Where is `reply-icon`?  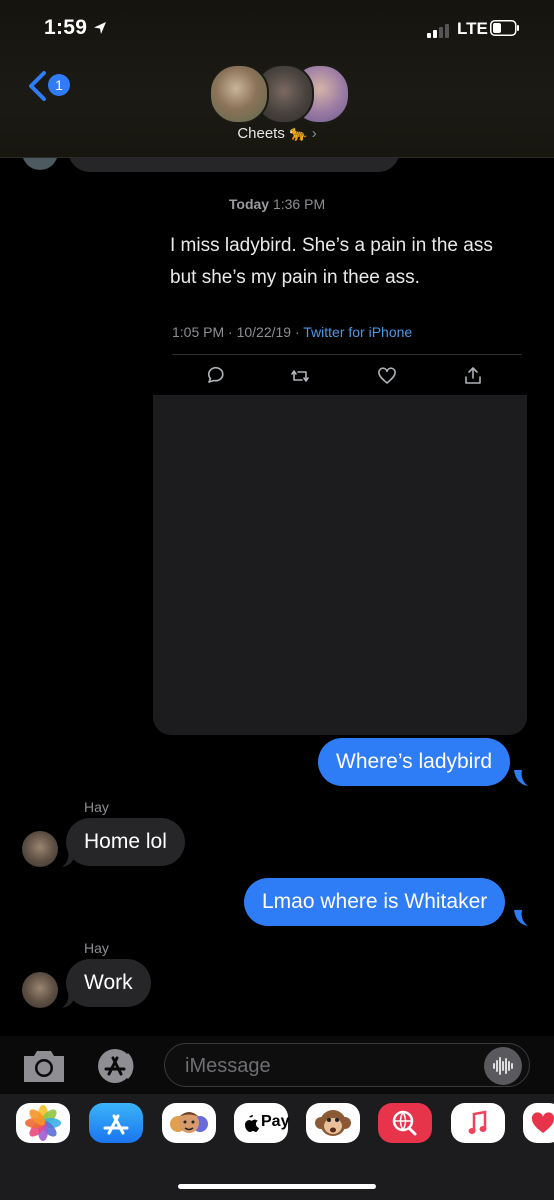
reply-icon is located at coordinates (215, 376).